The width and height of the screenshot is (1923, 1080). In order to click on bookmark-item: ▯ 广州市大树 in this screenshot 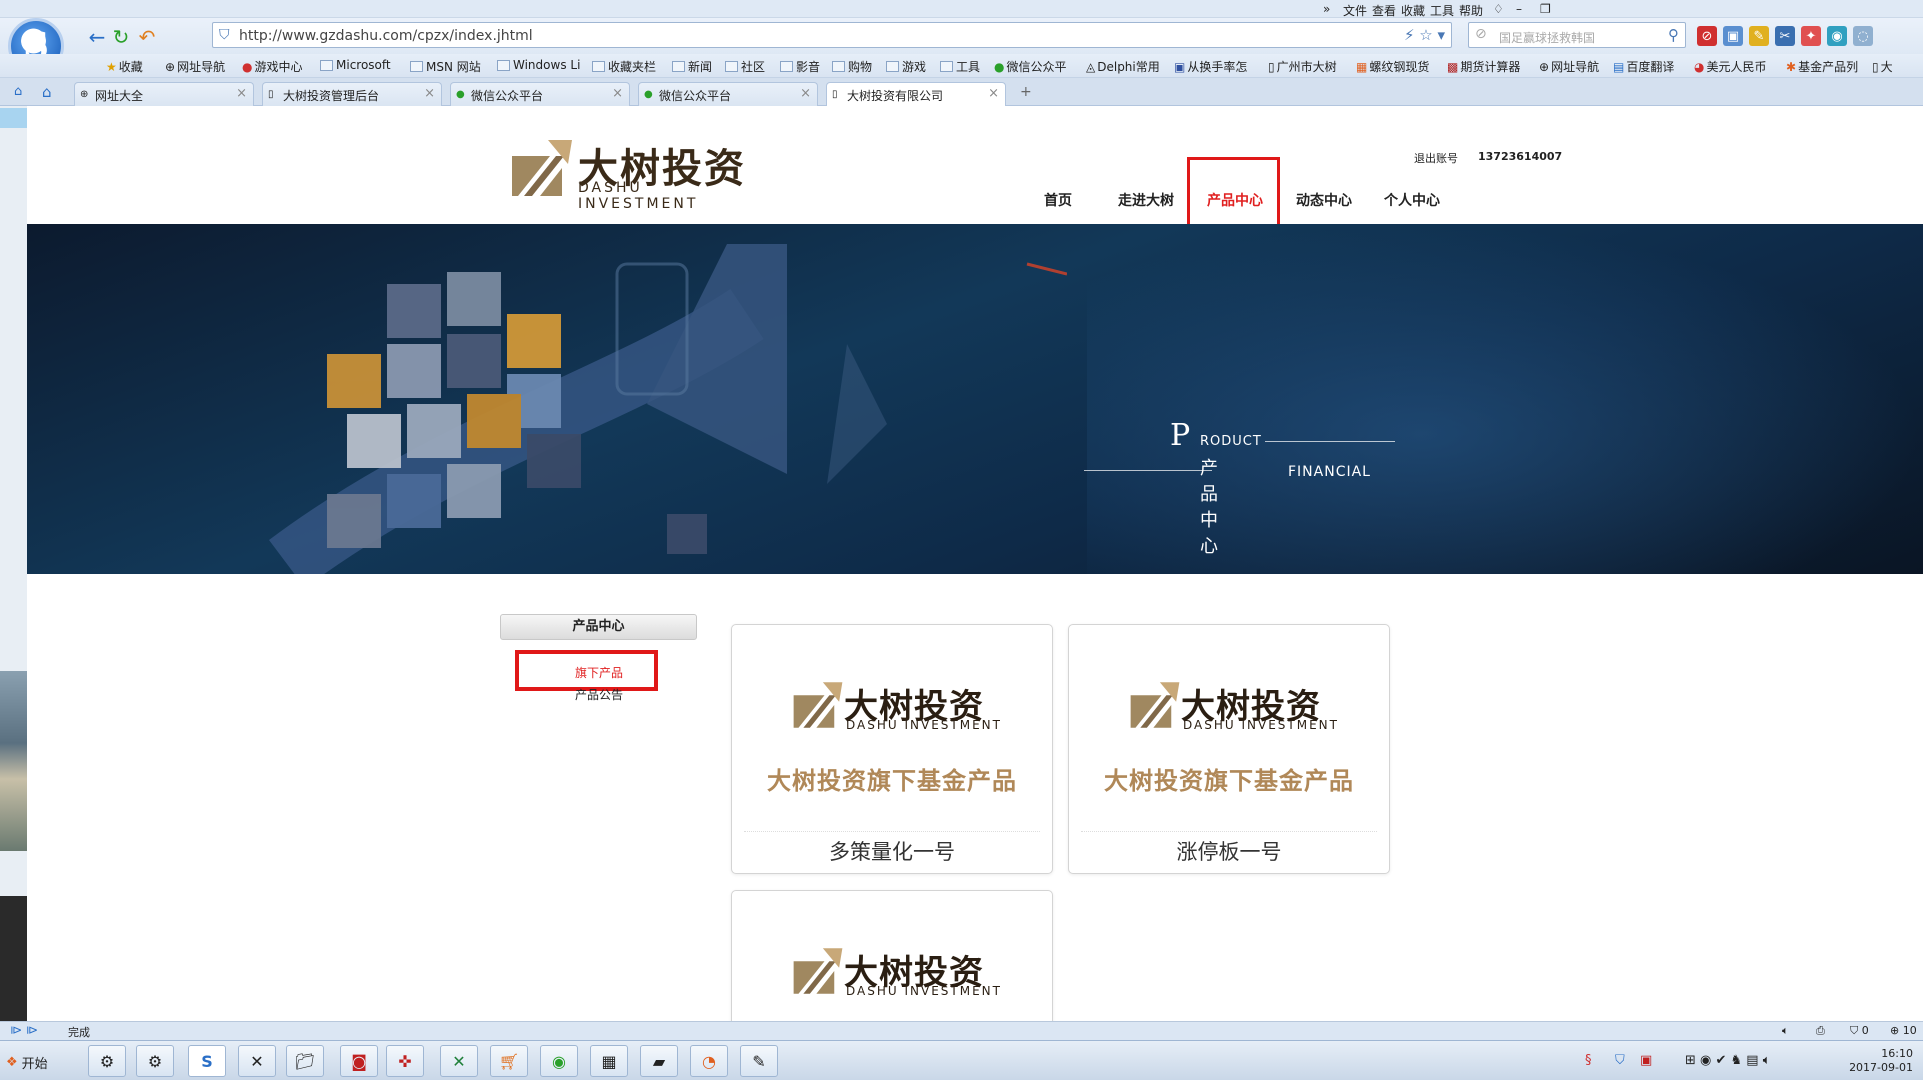, I will do `click(1302, 66)`.